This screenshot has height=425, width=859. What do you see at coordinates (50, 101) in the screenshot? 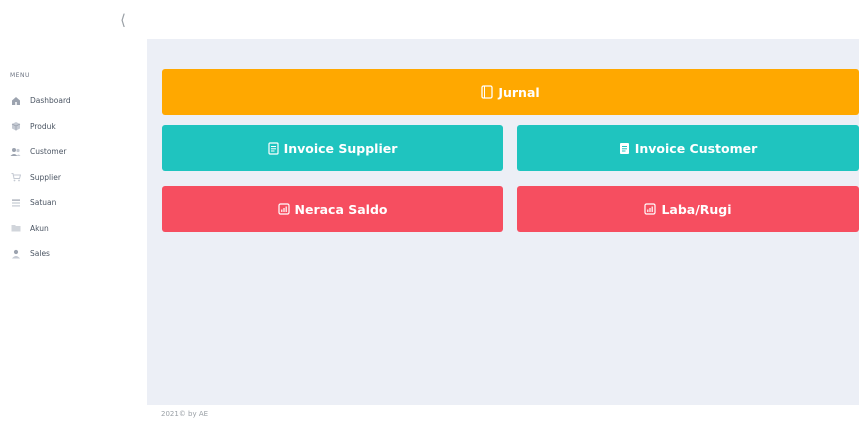
I see `sidebar-item-label: Dashboard` at bounding box center [50, 101].